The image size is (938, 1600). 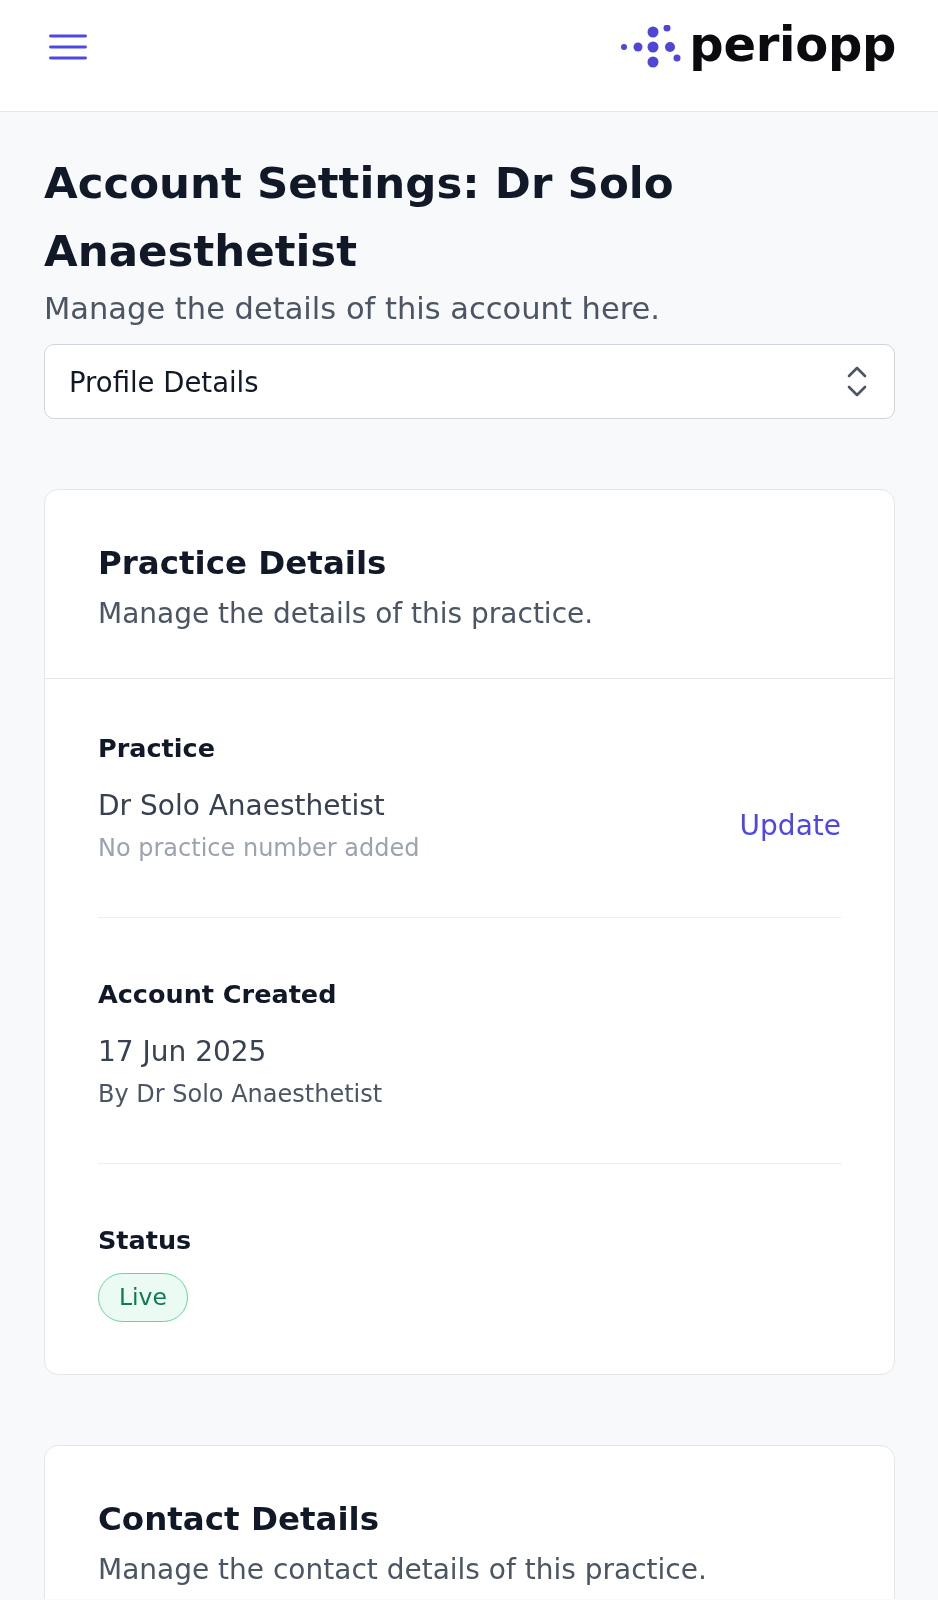 What do you see at coordinates (469, 381) in the screenshot?
I see `section-dropdown: Profile Details` at bounding box center [469, 381].